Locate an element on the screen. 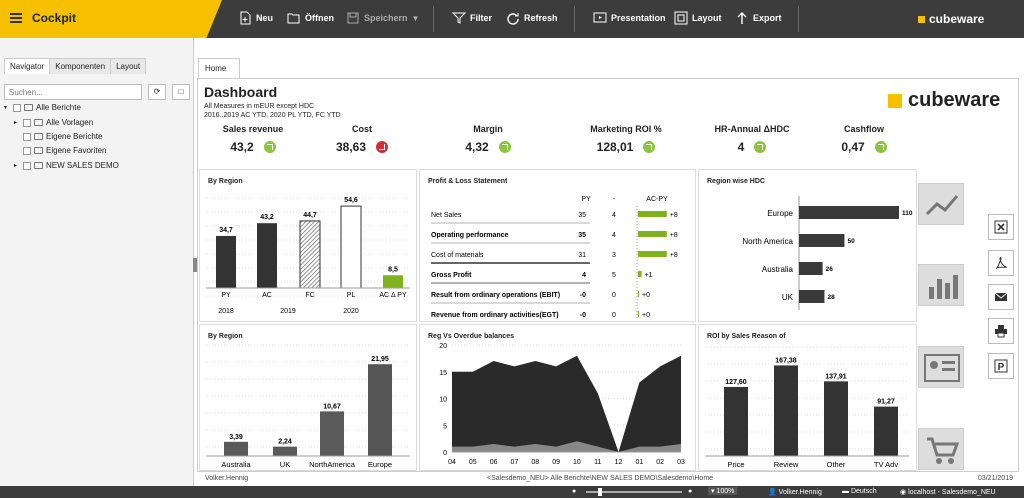  x-tick-label: 11 is located at coordinates (597, 462).